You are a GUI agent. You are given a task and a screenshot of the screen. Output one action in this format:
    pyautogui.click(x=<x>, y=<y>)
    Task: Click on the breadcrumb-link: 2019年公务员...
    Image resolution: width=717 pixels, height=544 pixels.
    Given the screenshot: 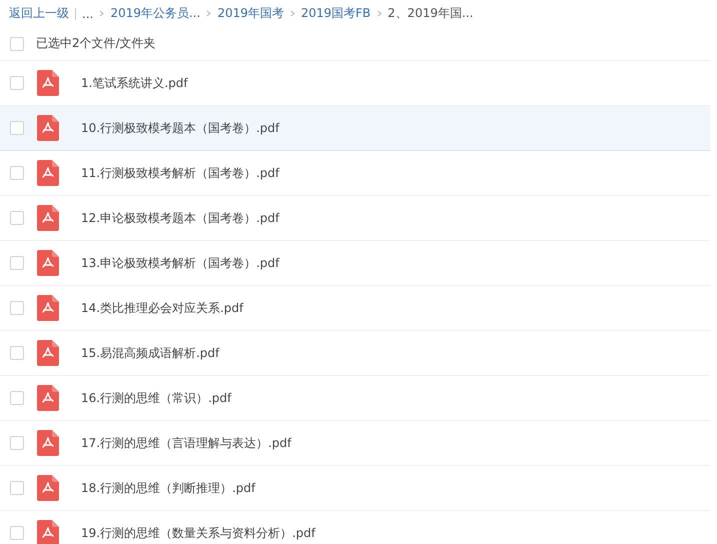 What is the action you would take?
    pyautogui.click(x=155, y=13)
    